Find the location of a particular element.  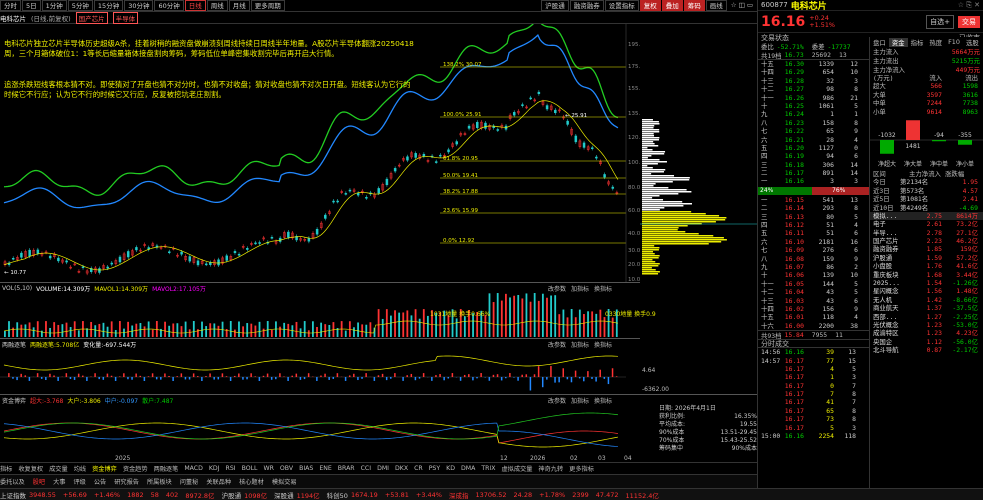

indicator-tab-11: WR is located at coordinates (269, 468).